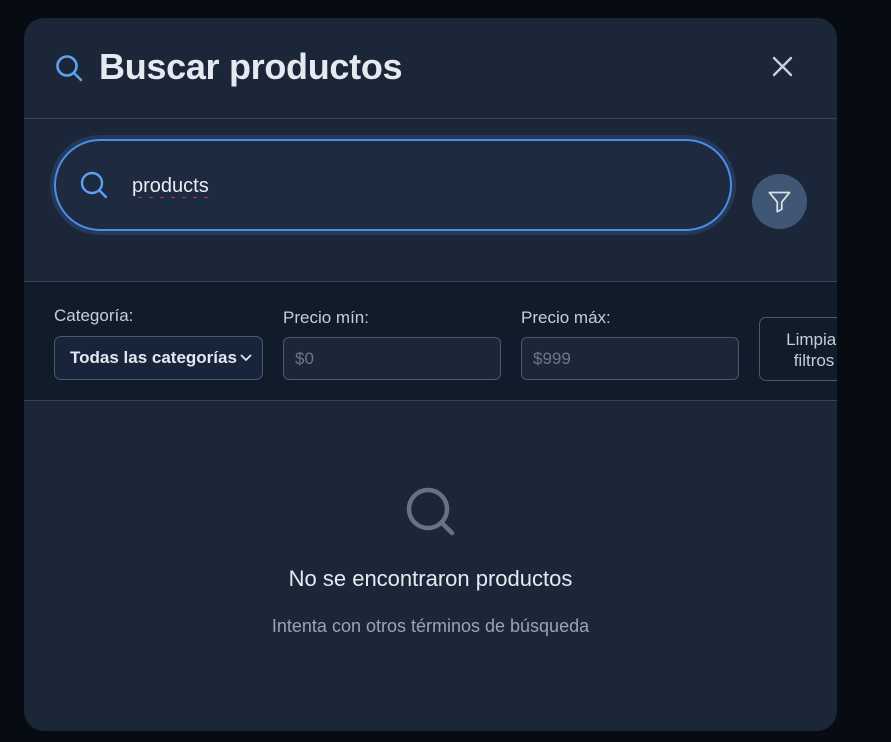 This screenshot has width=891, height=742. Describe the element at coordinates (392, 358) in the screenshot. I see `min-price-input` at that location.